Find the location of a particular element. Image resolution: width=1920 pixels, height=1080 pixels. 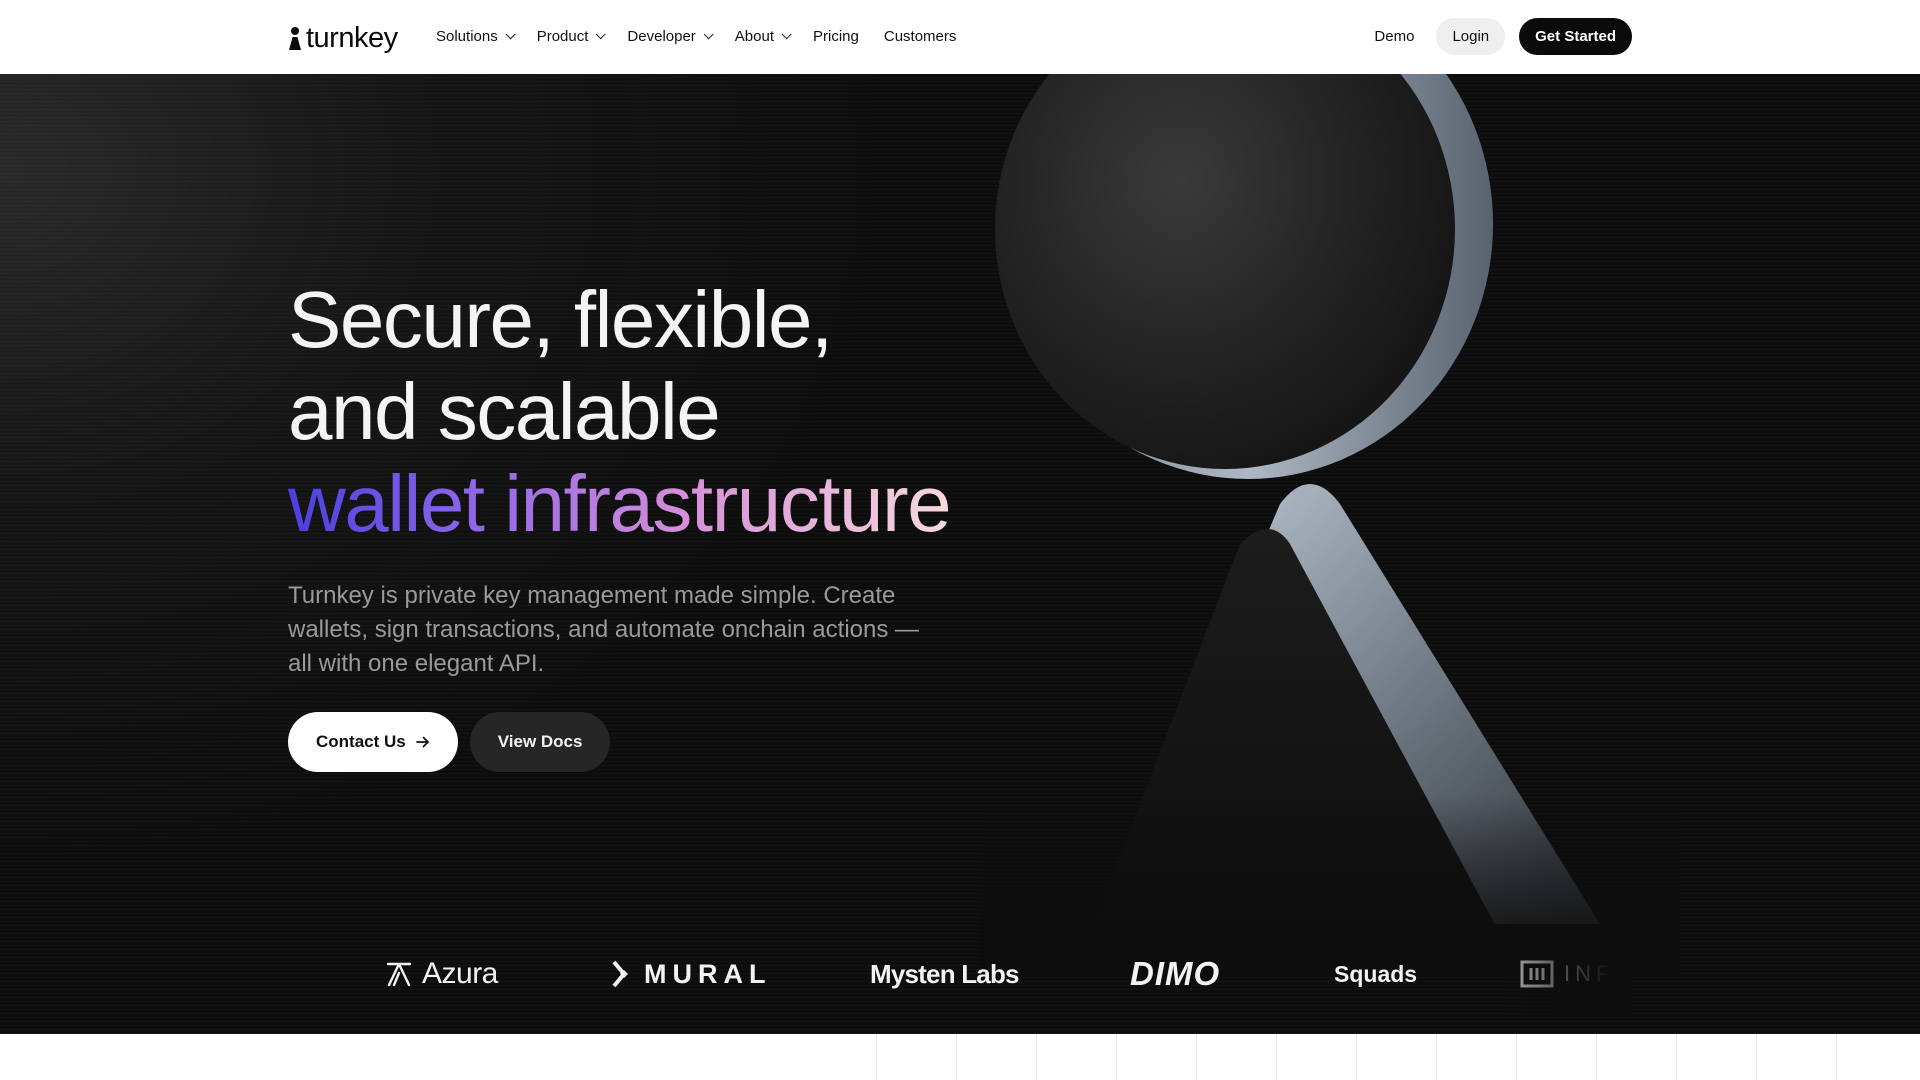

hero-cta-group: Contact Us View Docs is located at coordinates (449, 742).